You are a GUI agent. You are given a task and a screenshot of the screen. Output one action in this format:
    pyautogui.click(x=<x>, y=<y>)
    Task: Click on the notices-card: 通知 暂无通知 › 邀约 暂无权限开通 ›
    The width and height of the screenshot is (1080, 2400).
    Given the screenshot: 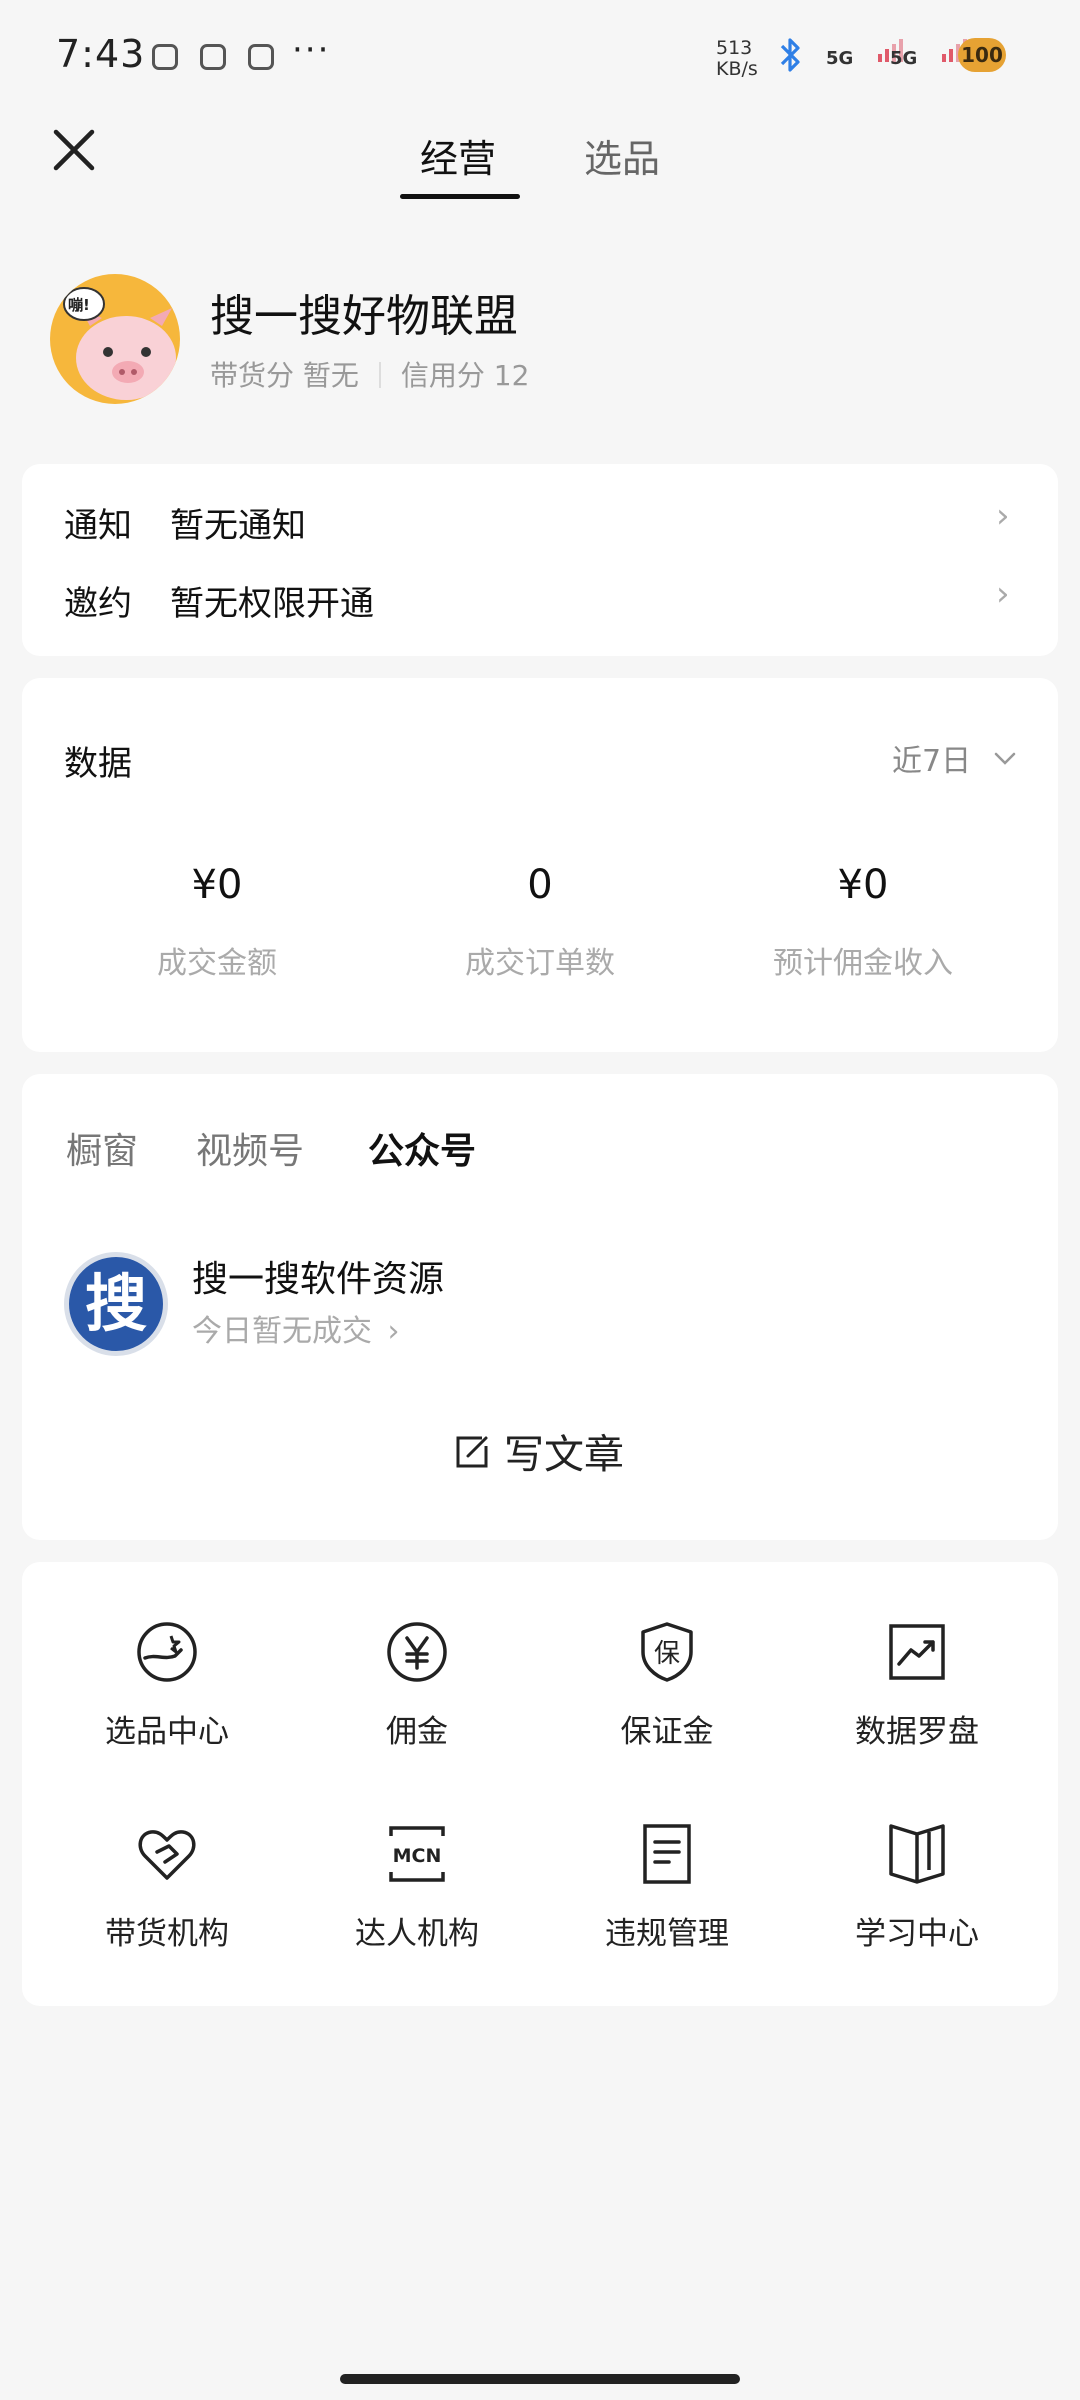 What is the action you would take?
    pyautogui.click(x=540, y=560)
    